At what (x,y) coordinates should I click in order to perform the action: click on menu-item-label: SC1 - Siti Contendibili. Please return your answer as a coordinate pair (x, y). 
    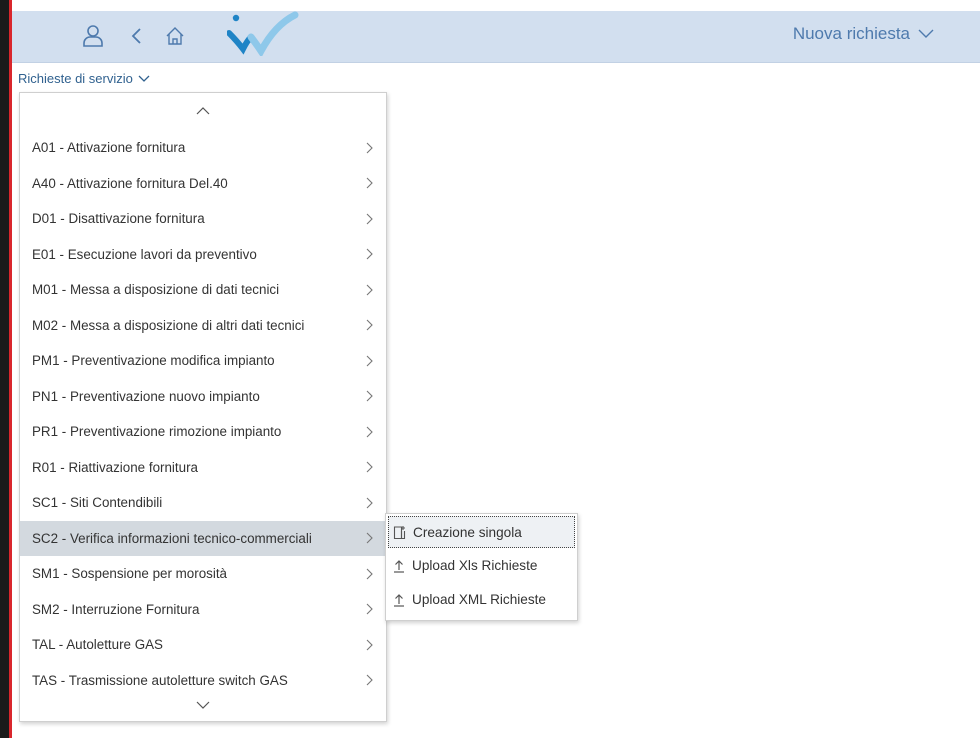
    Looking at the image, I should click on (97, 503).